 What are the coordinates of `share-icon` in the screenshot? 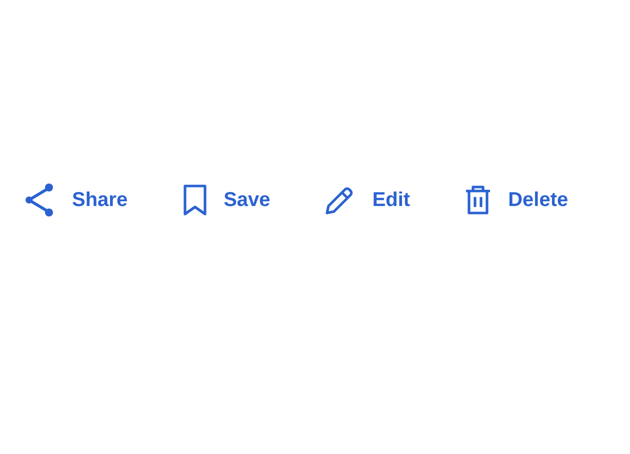 It's located at (40, 200).